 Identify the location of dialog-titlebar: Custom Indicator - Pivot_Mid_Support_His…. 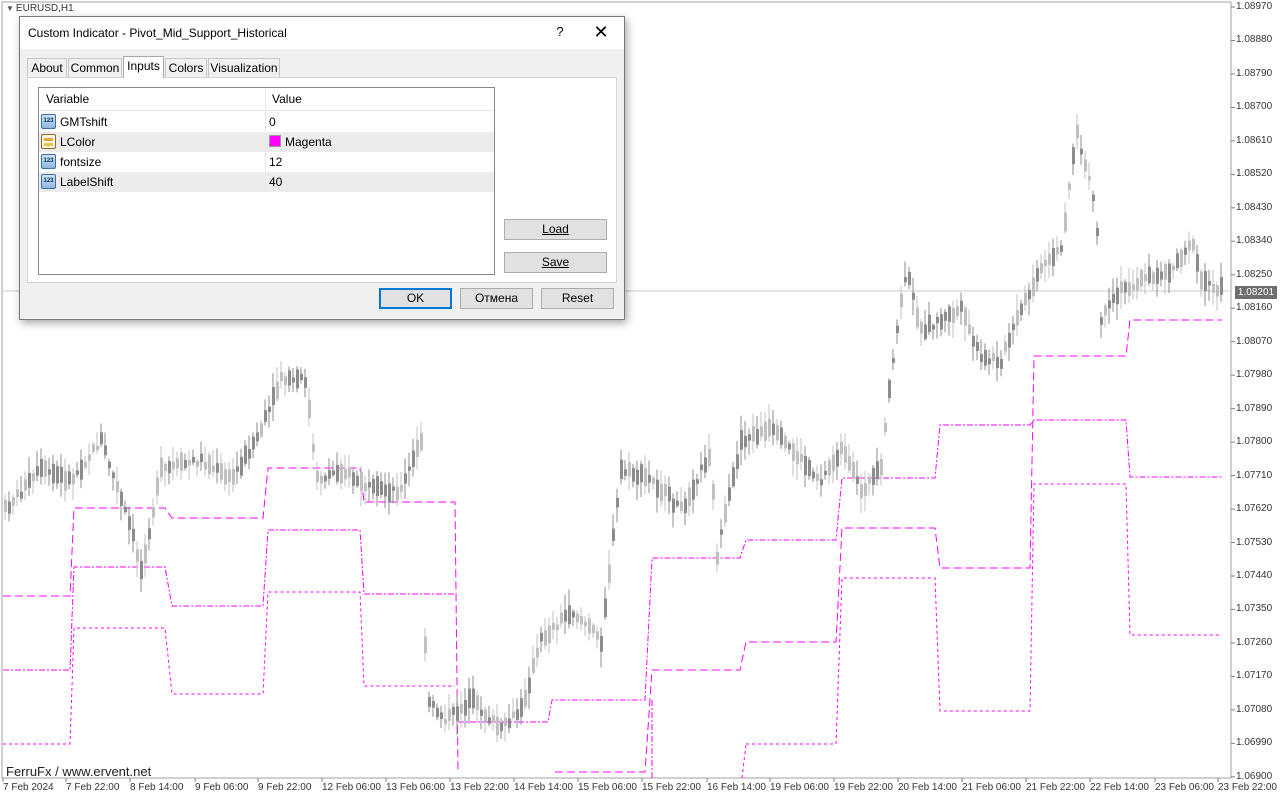
(322, 33).